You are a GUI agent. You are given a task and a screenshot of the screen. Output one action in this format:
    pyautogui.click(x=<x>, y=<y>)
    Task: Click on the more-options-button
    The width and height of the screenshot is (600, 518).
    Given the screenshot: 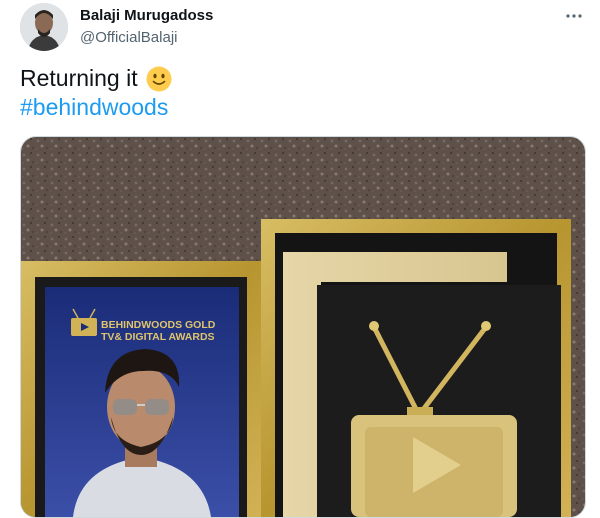 What is the action you would take?
    pyautogui.click(x=574, y=16)
    